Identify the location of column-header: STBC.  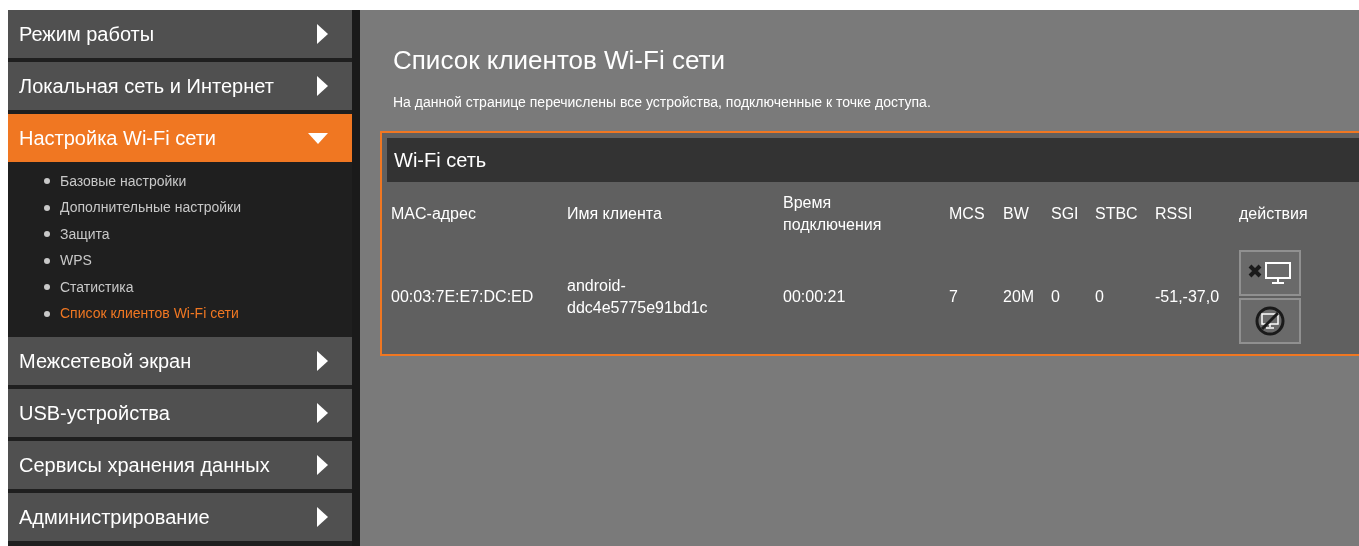
(1117, 214).